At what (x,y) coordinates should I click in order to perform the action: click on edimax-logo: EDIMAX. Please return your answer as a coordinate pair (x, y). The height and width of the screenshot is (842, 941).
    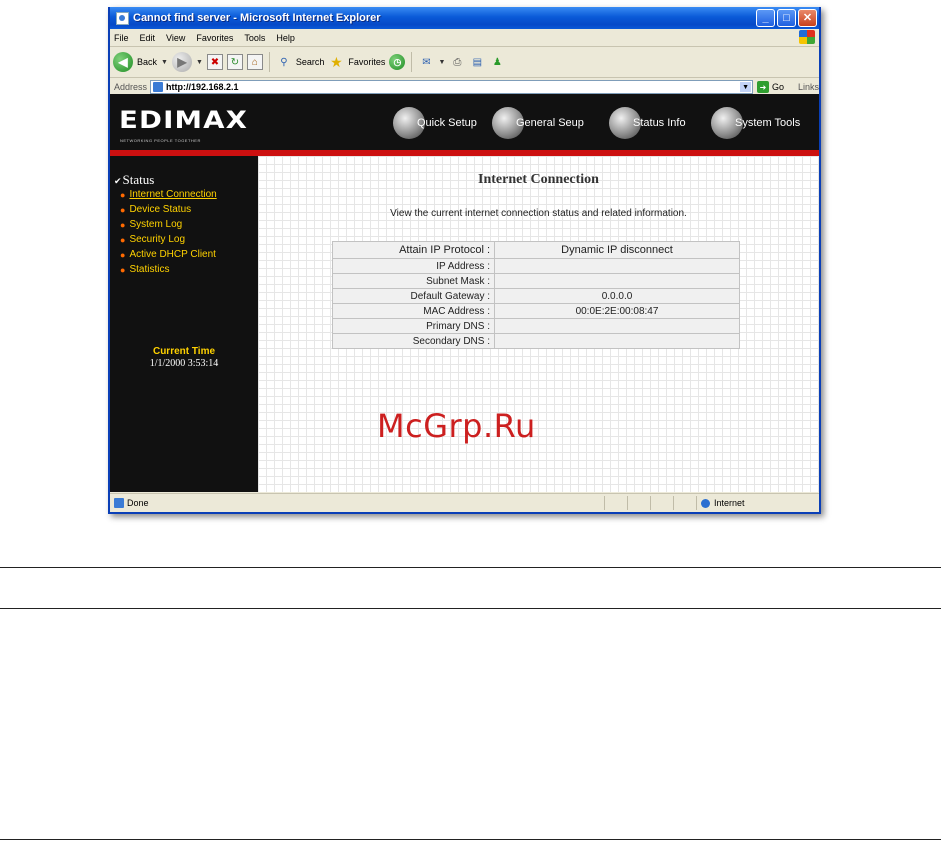
    Looking at the image, I should click on (184, 120).